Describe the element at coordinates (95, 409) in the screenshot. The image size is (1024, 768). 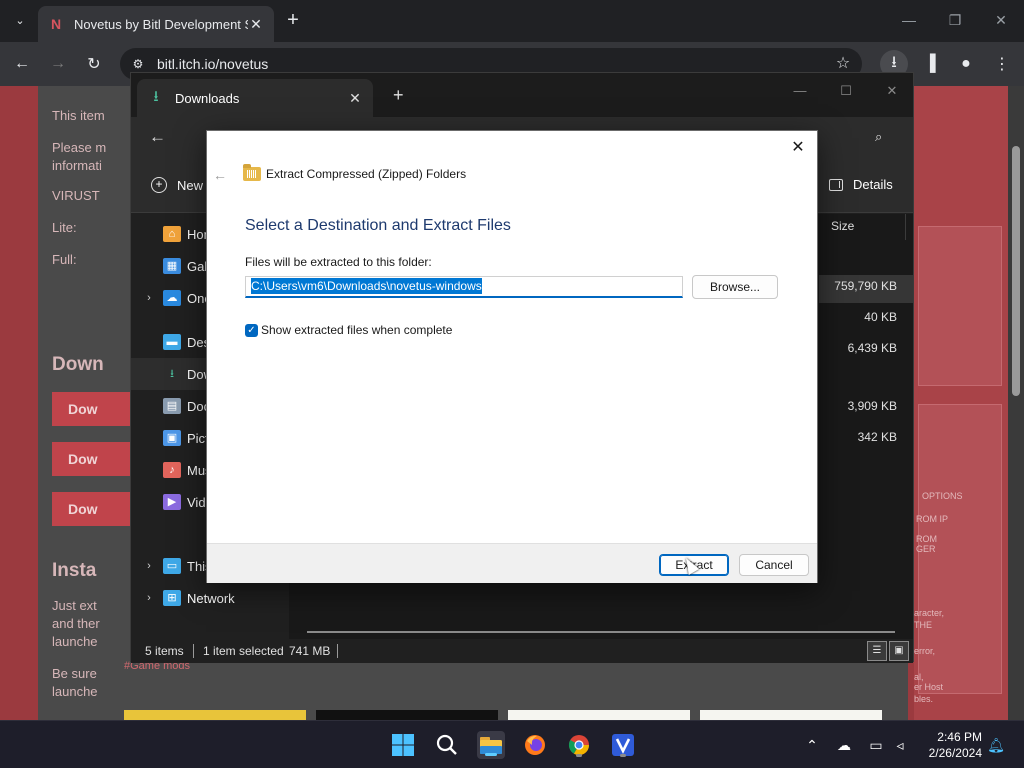
I see `download-button-1: Dow` at that location.